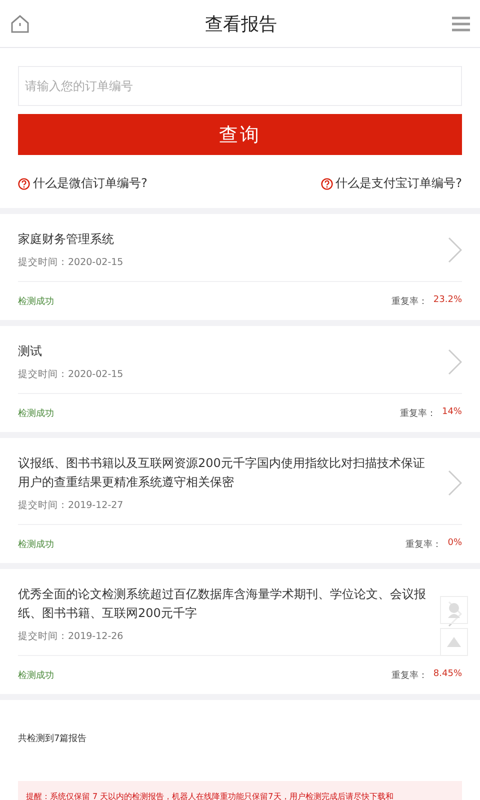 The width and height of the screenshot is (480, 800). Describe the element at coordinates (240, 134) in the screenshot. I see `query-button: 查询` at that location.